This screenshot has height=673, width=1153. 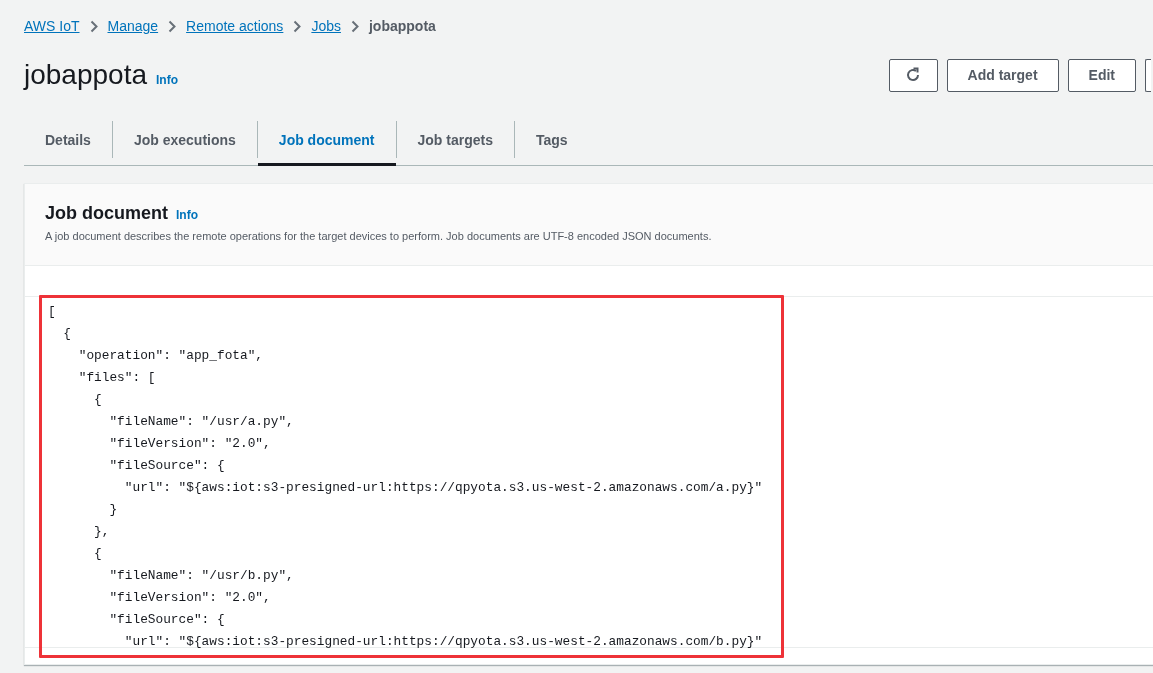 What do you see at coordinates (379, 236) in the screenshot?
I see `panel-description: A job document describes the remote operations for the target devices to perform. Job documents are UTF-8 encoded JSON documents.` at bounding box center [379, 236].